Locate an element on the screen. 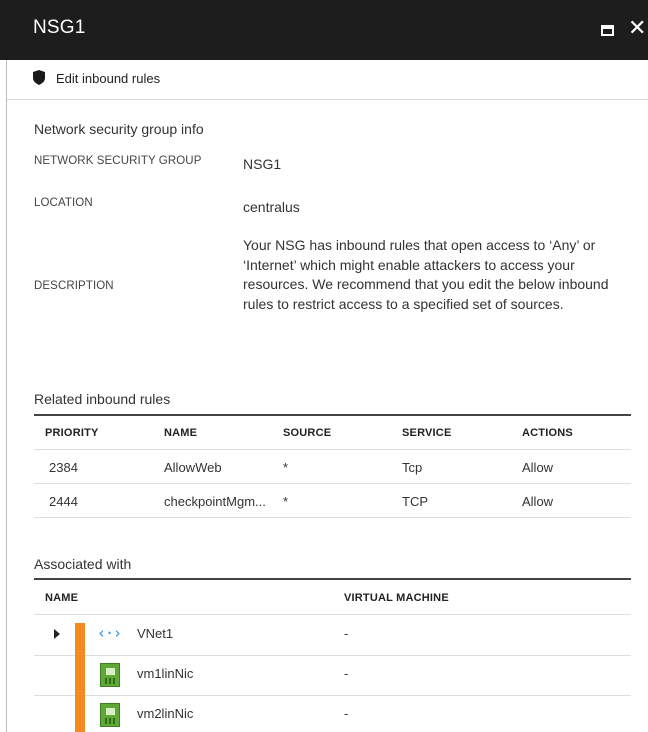  shield-icon is located at coordinates (39, 77).